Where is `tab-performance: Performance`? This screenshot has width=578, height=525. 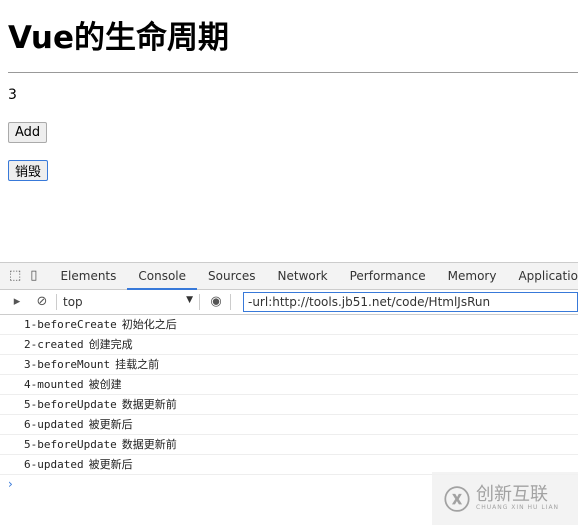
tab-performance: Performance is located at coordinates (388, 276).